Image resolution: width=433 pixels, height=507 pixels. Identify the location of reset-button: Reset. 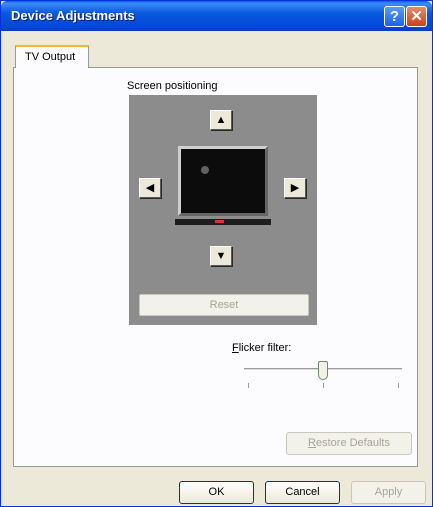
(224, 305).